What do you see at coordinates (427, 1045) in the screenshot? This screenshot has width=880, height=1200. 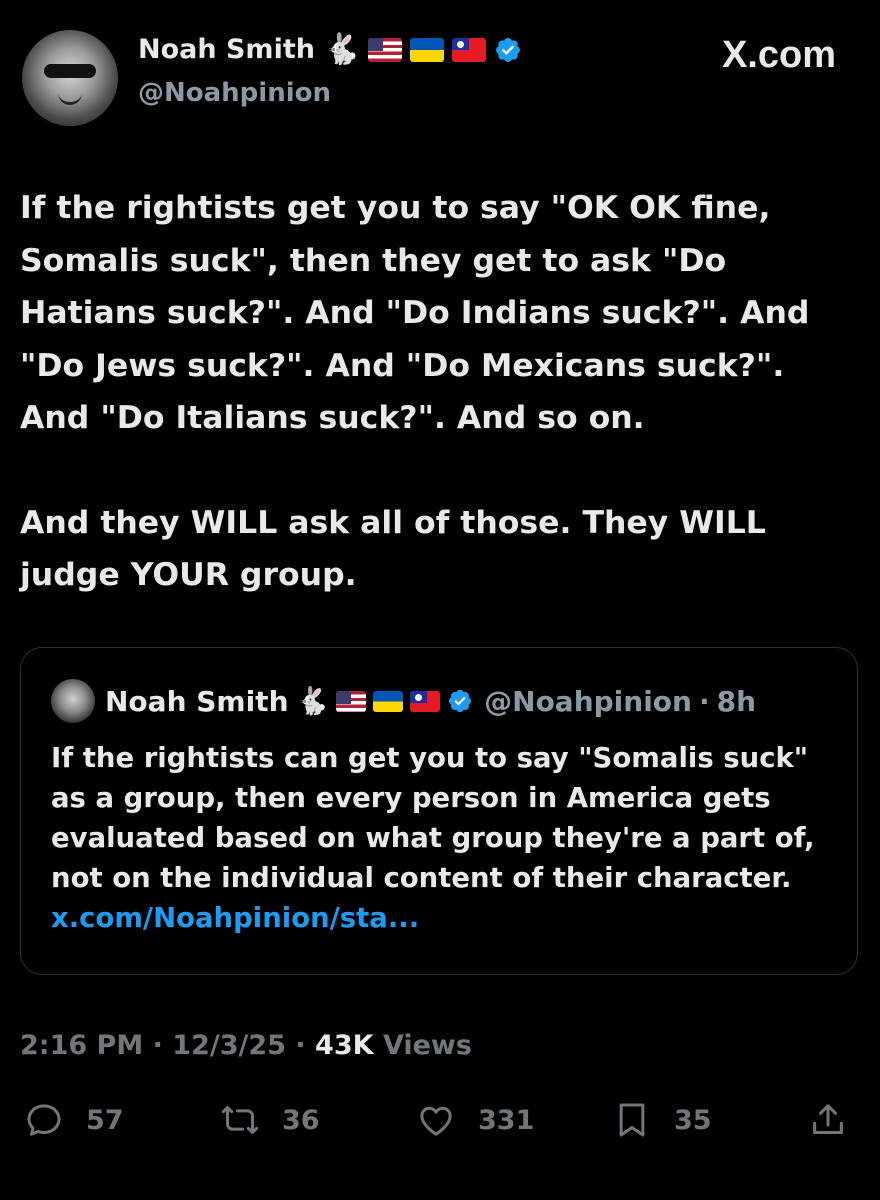 I see `views-label: Views` at bounding box center [427, 1045].